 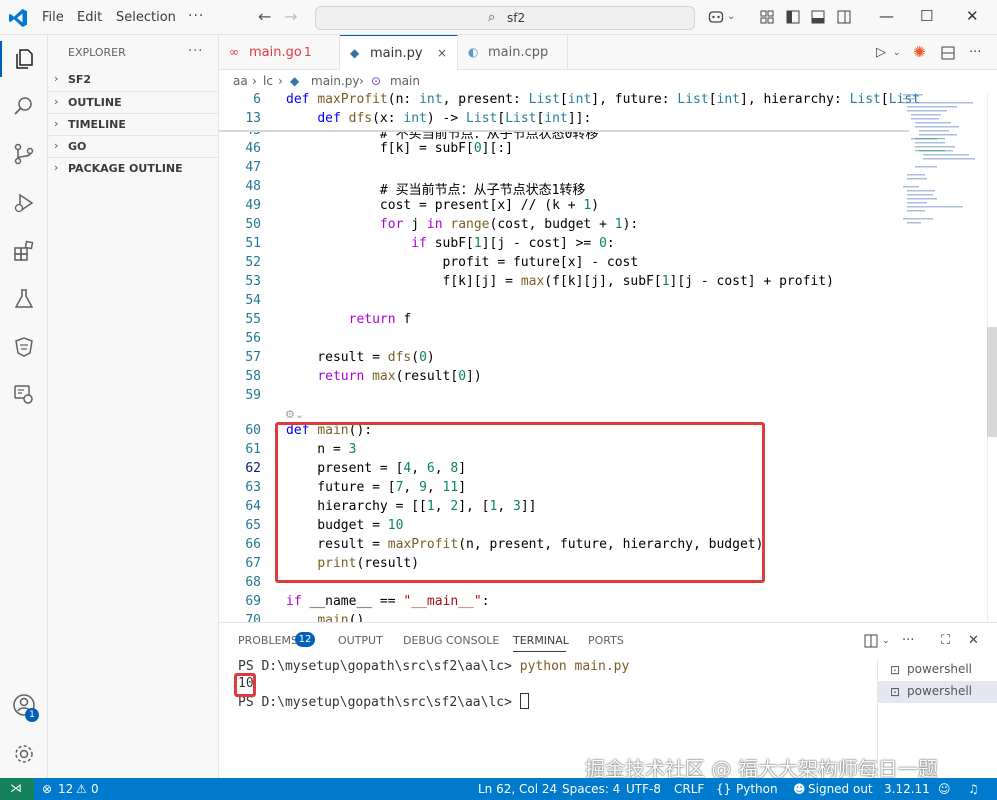 I want to click on terminal-line: PS D:\mysetup\gopath\src\sf2\aa\lc>, so click(x=383, y=701).